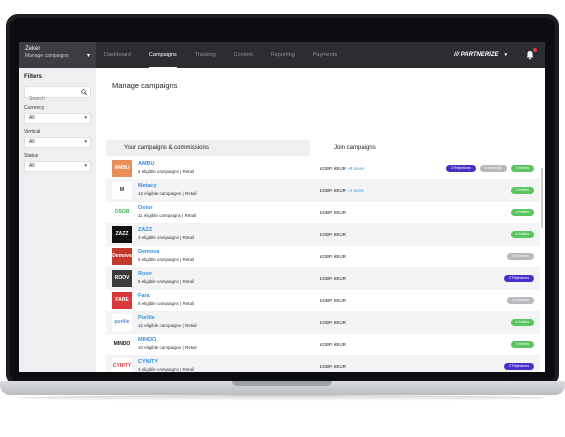 This screenshot has width=565, height=437. I want to click on vertical-filter-value: All, so click(32, 142).